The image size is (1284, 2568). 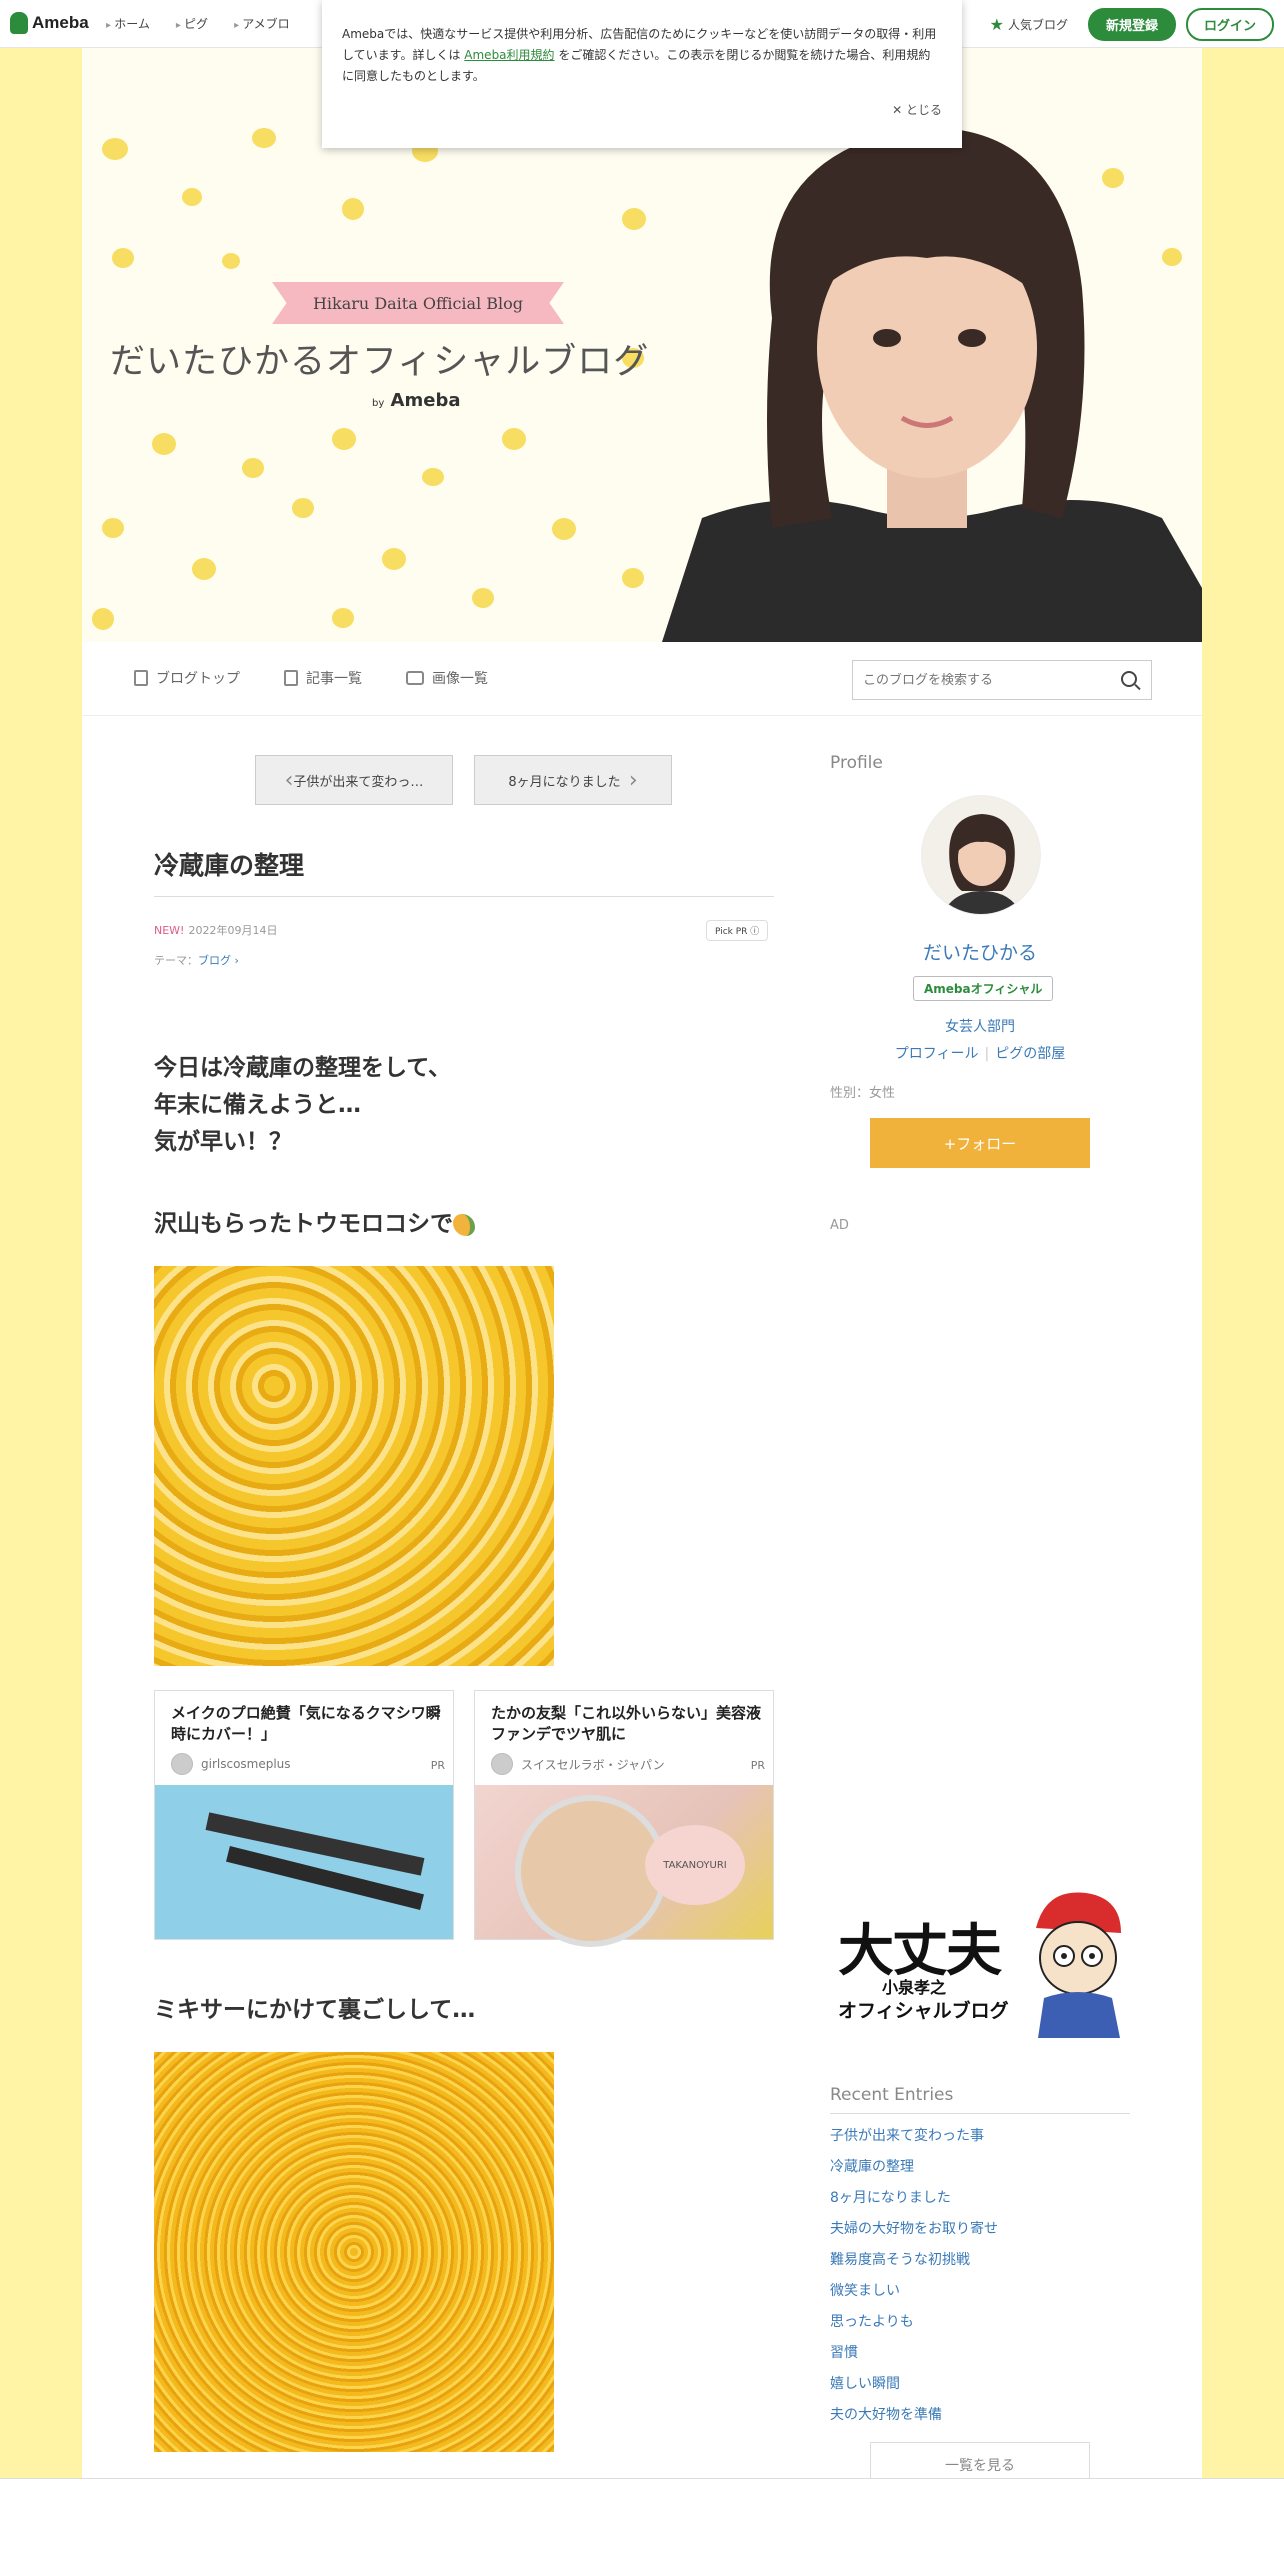 What do you see at coordinates (914, 2233) in the screenshot?
I see `recent-entry-link: 夫婦の大好物をお取り寄せ` at bounding box center [914, 2233].